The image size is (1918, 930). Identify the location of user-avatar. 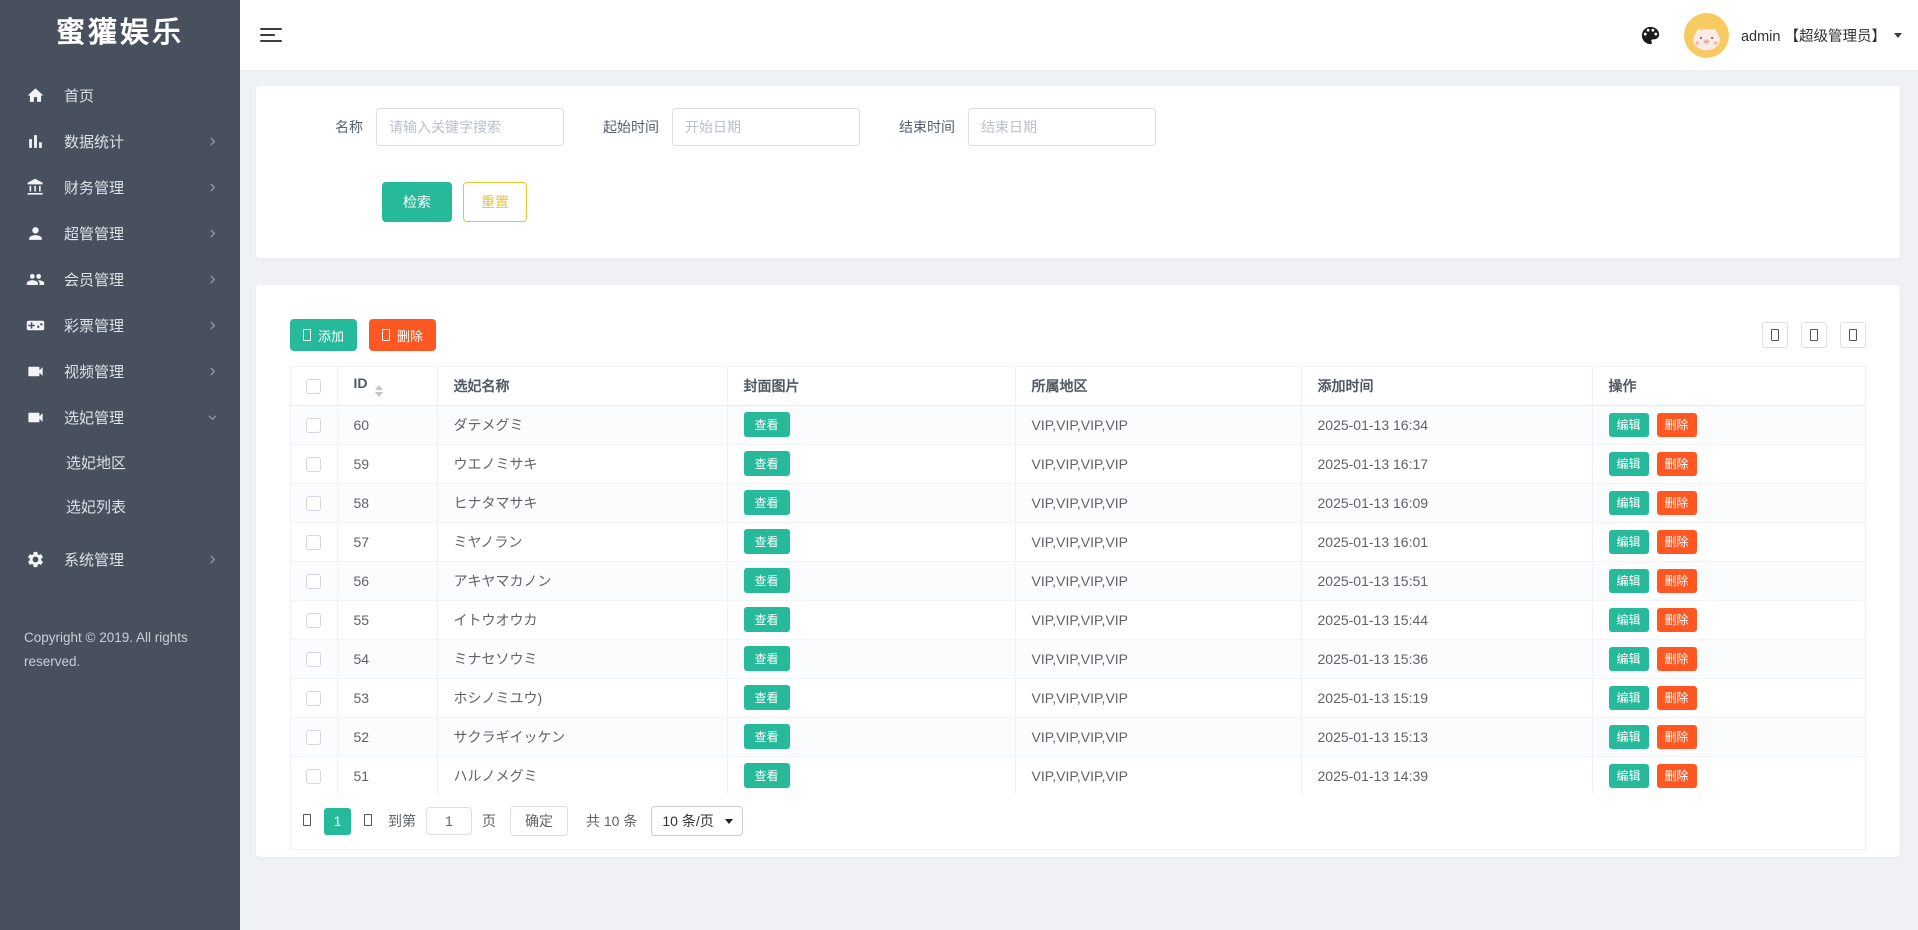
(1706, 35).